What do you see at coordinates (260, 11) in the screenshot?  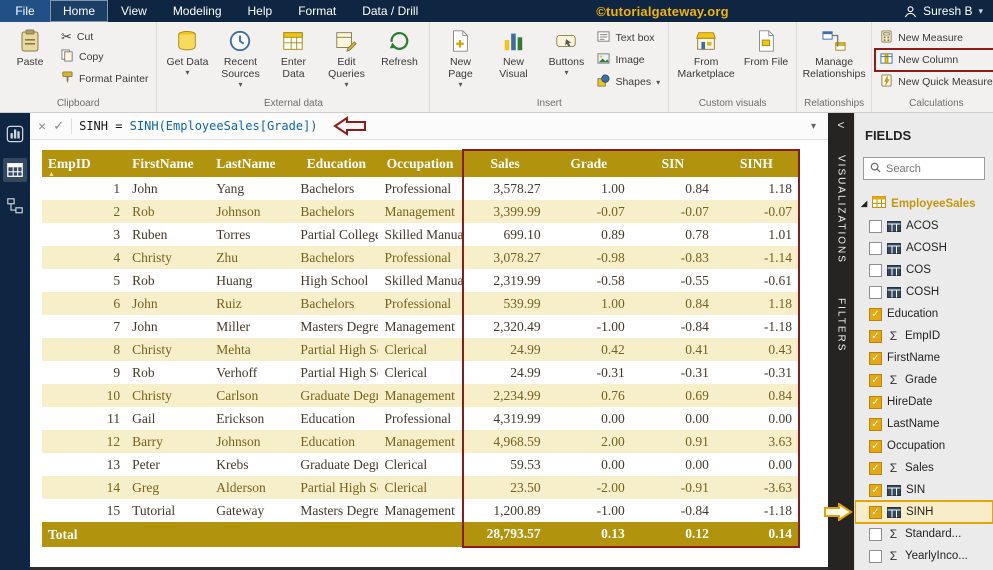 I see `menu-tab-help: Help` at bounding box center [260, 11].